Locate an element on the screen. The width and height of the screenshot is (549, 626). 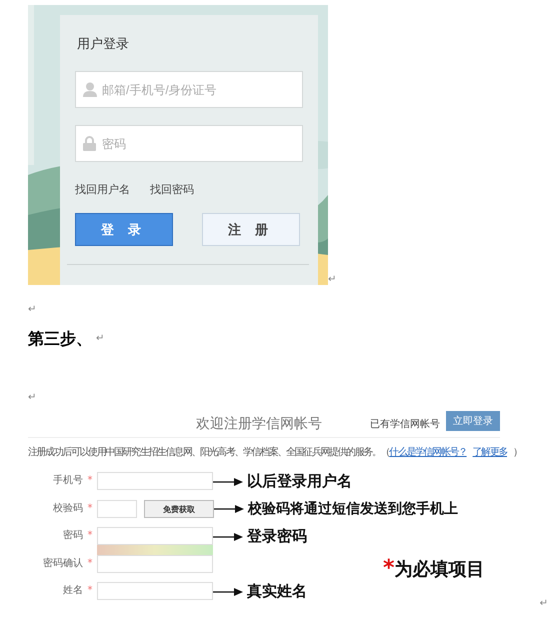
password-field: 密码 is located at coordinates (189, 143).